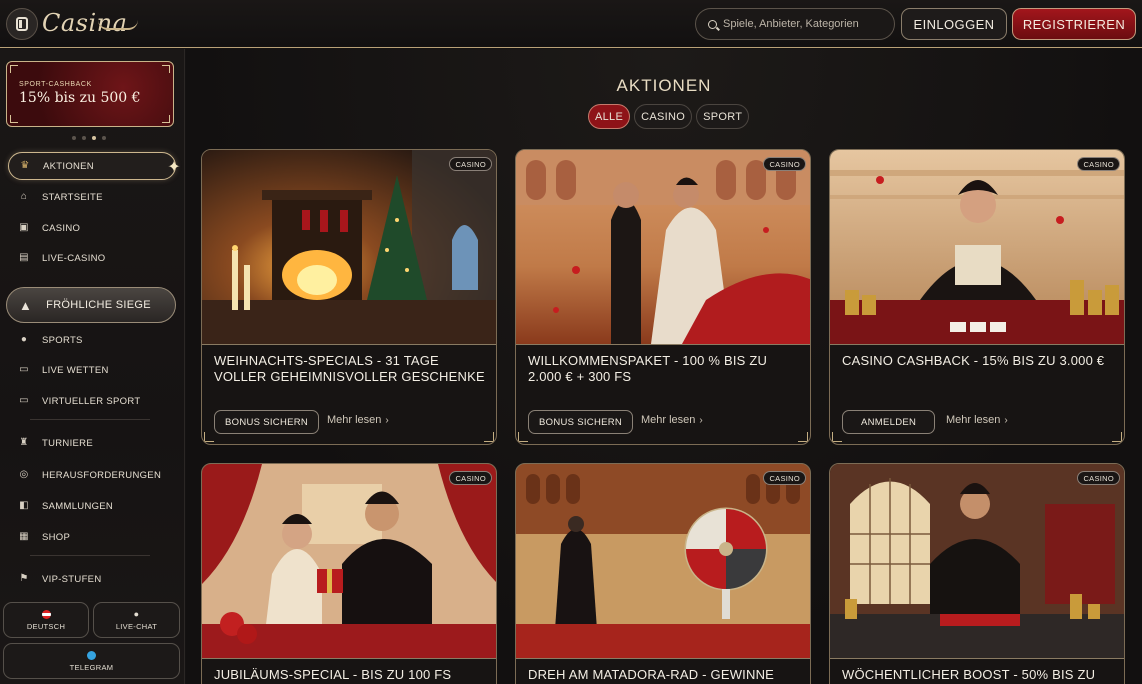 The height and width of the screenshot is (684, 1142). What do you see at coordinates (92, 537) in the screenshot?
I see `sidebar-item-shop: ▦ SHOP` at bounding box center [92, 537].